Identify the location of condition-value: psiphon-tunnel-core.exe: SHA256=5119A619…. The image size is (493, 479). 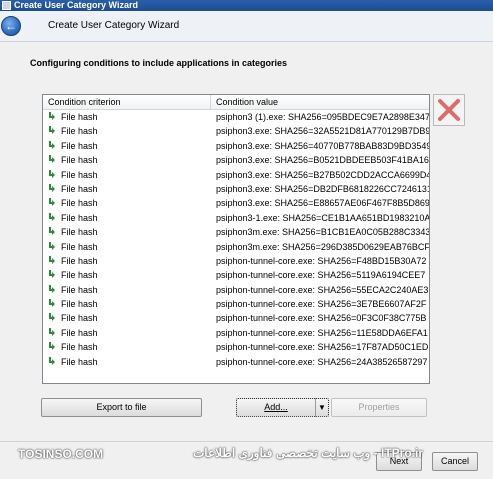
(321, 275).